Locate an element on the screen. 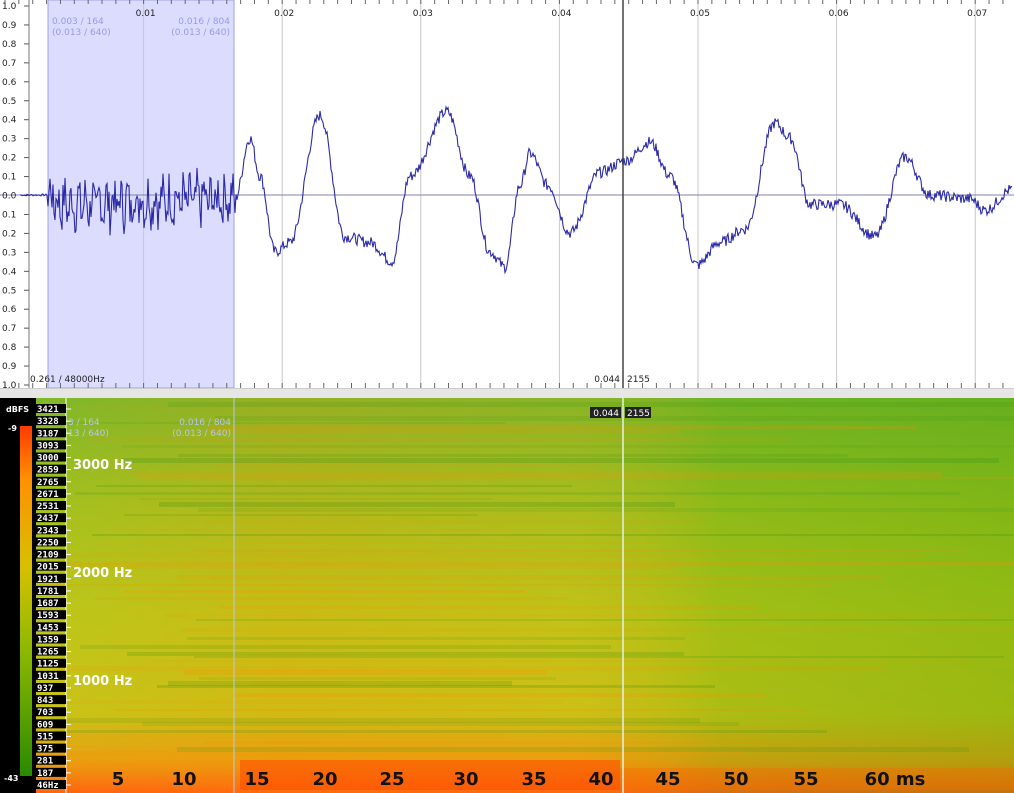 The height and width of the screenshot is (793, 1014). time-ms-label: 40 is located at coordinates (600, 779).